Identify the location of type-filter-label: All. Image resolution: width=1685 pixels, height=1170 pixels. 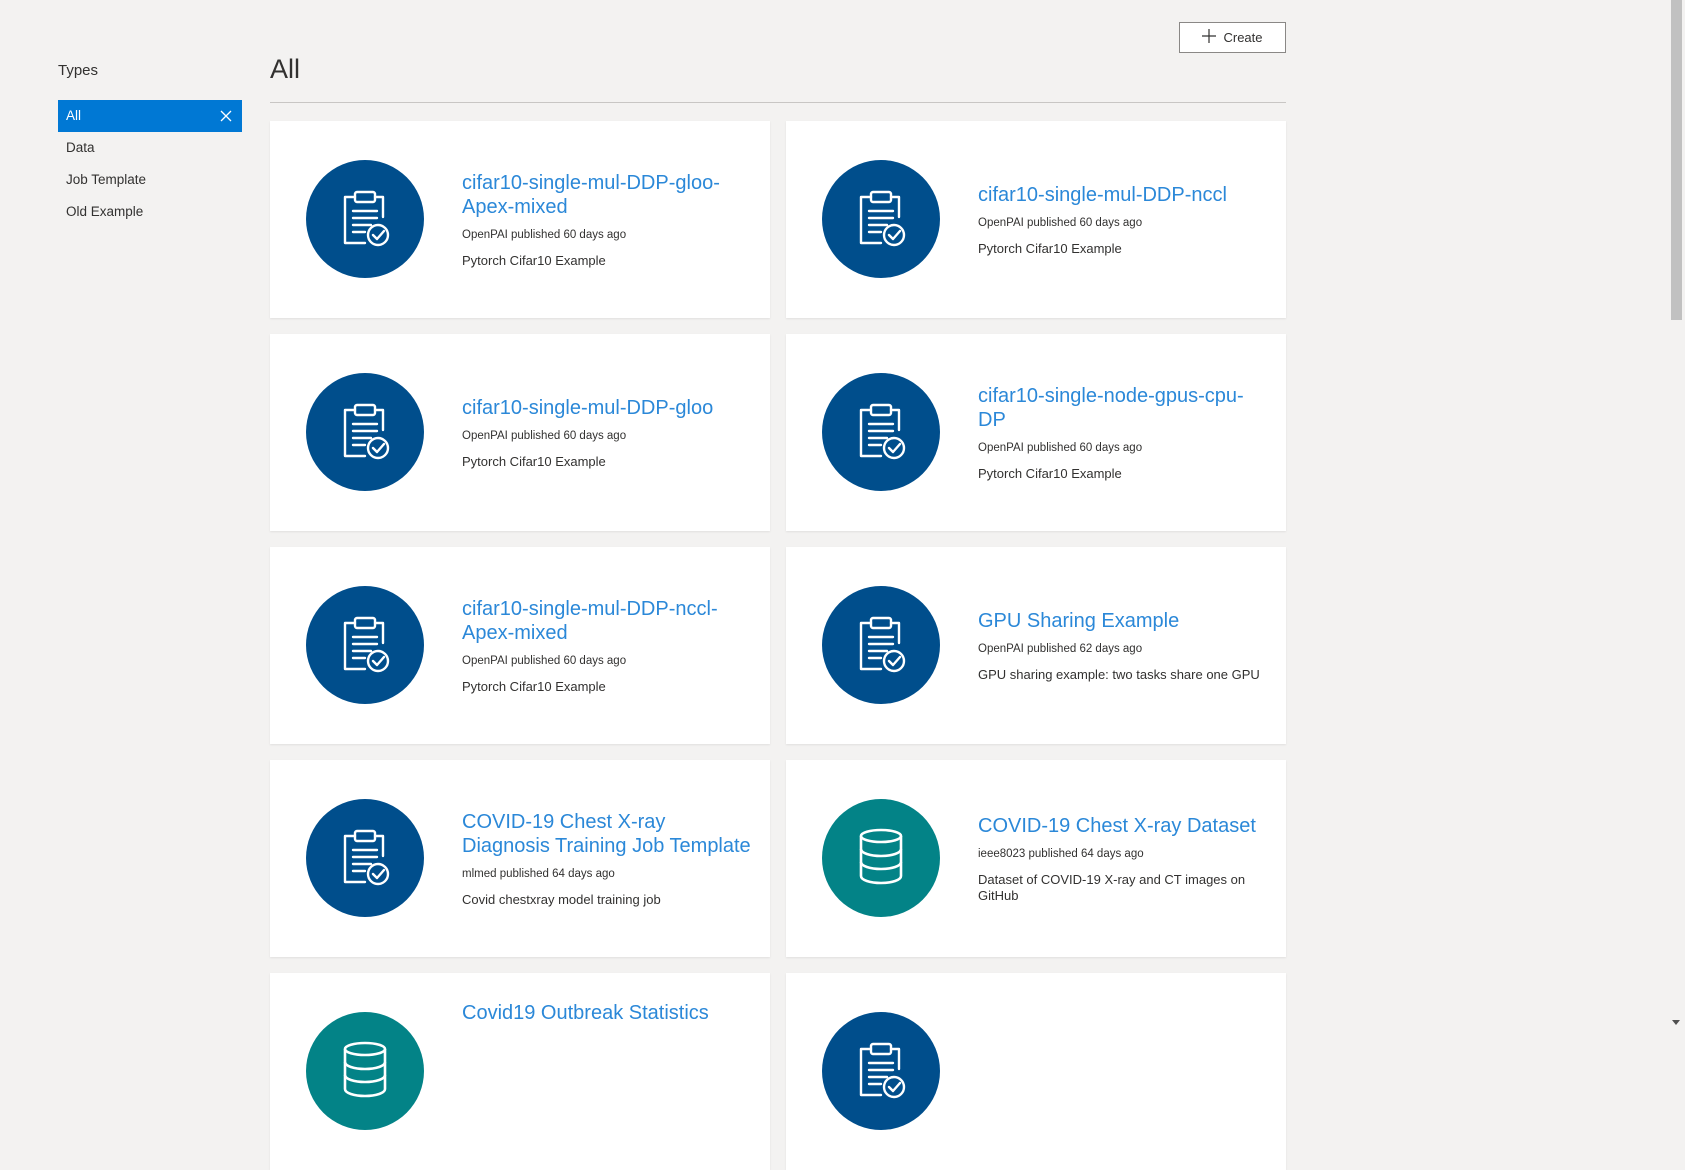
(74, 115).